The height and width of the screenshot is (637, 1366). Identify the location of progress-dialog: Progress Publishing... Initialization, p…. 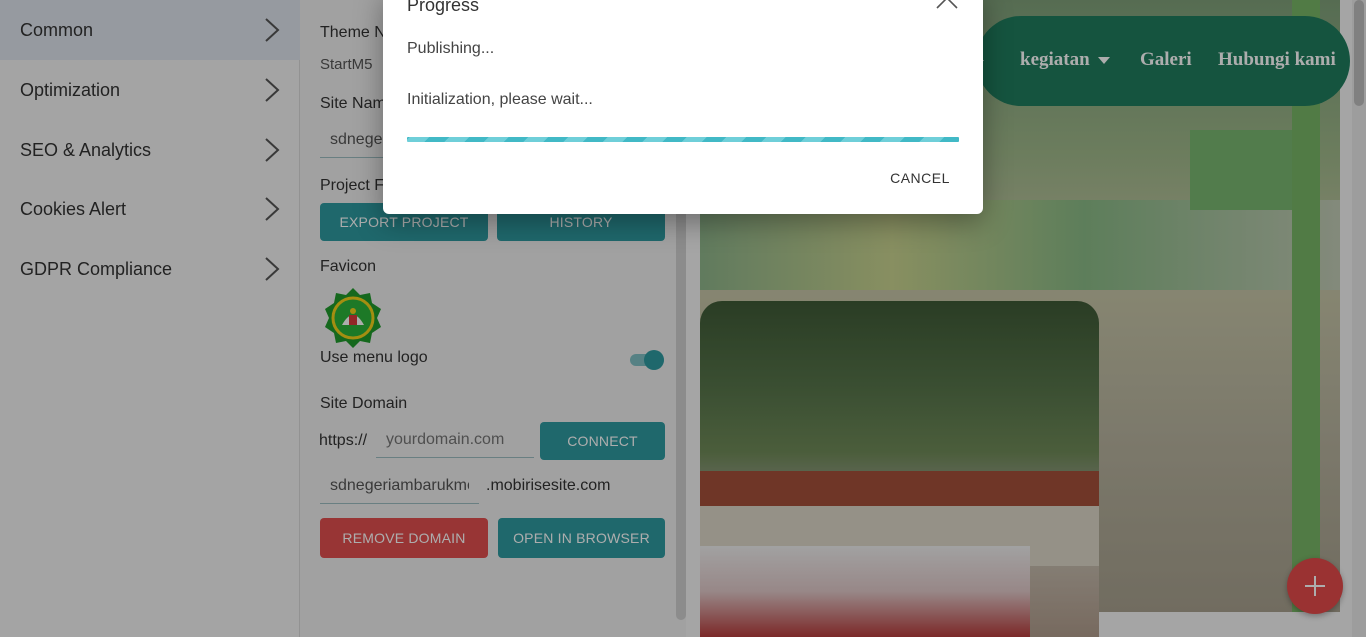
(683, 107).